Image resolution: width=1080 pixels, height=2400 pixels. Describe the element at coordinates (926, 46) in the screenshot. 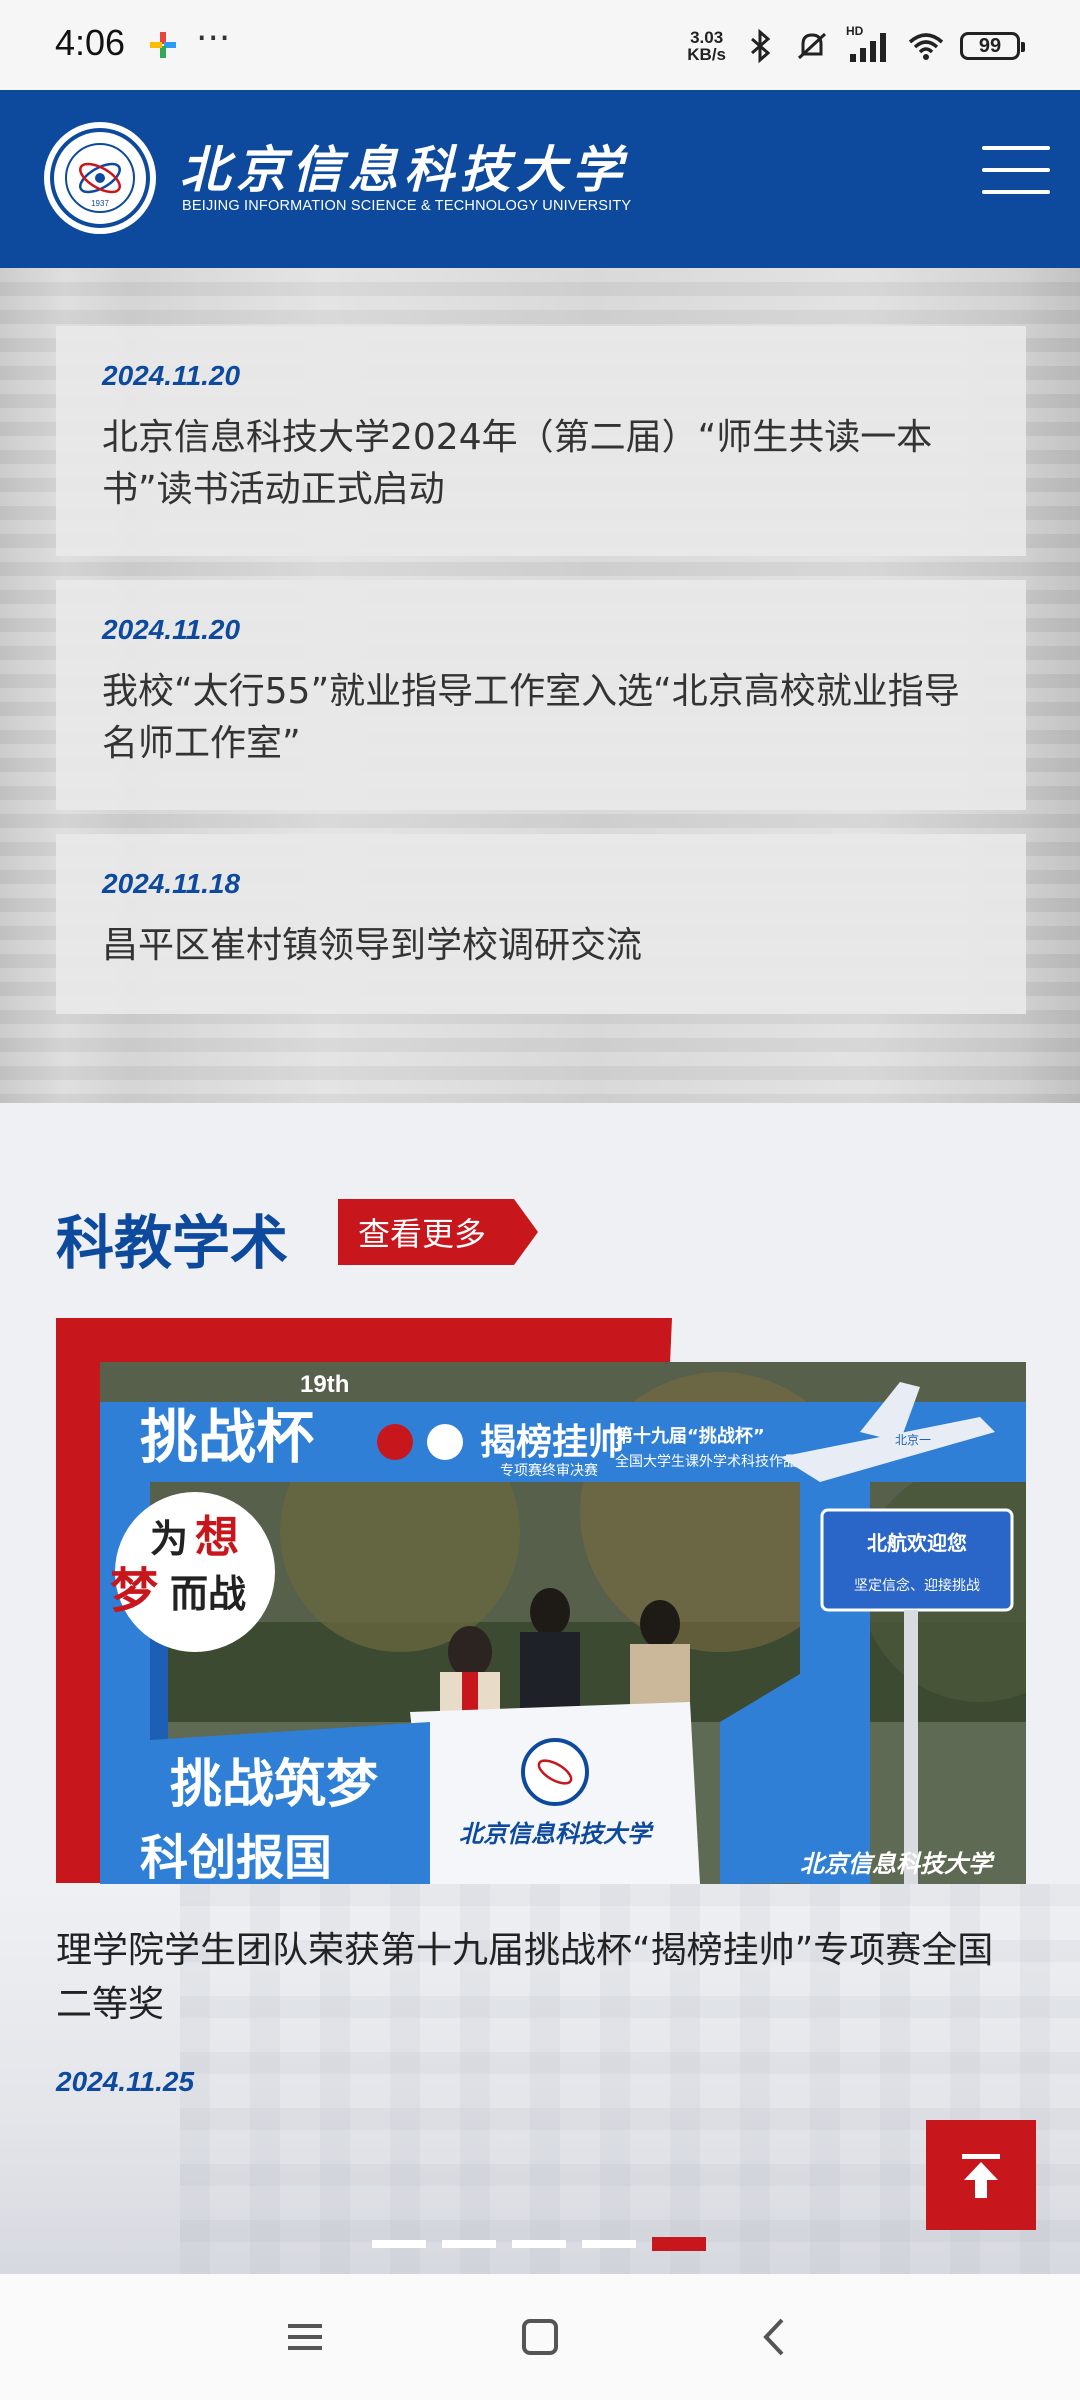

I see `wifi-icon` at that location.